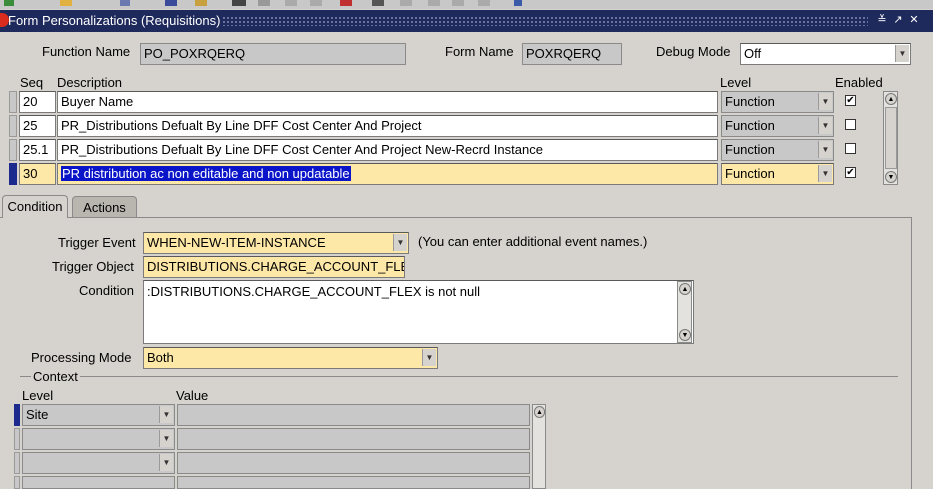 This screenshot has width=933, height=489. What do you see at coordinates (98, 415) in the screenshot?
I see `context-level-select: Site ▼` at bounding box center [98, 415].